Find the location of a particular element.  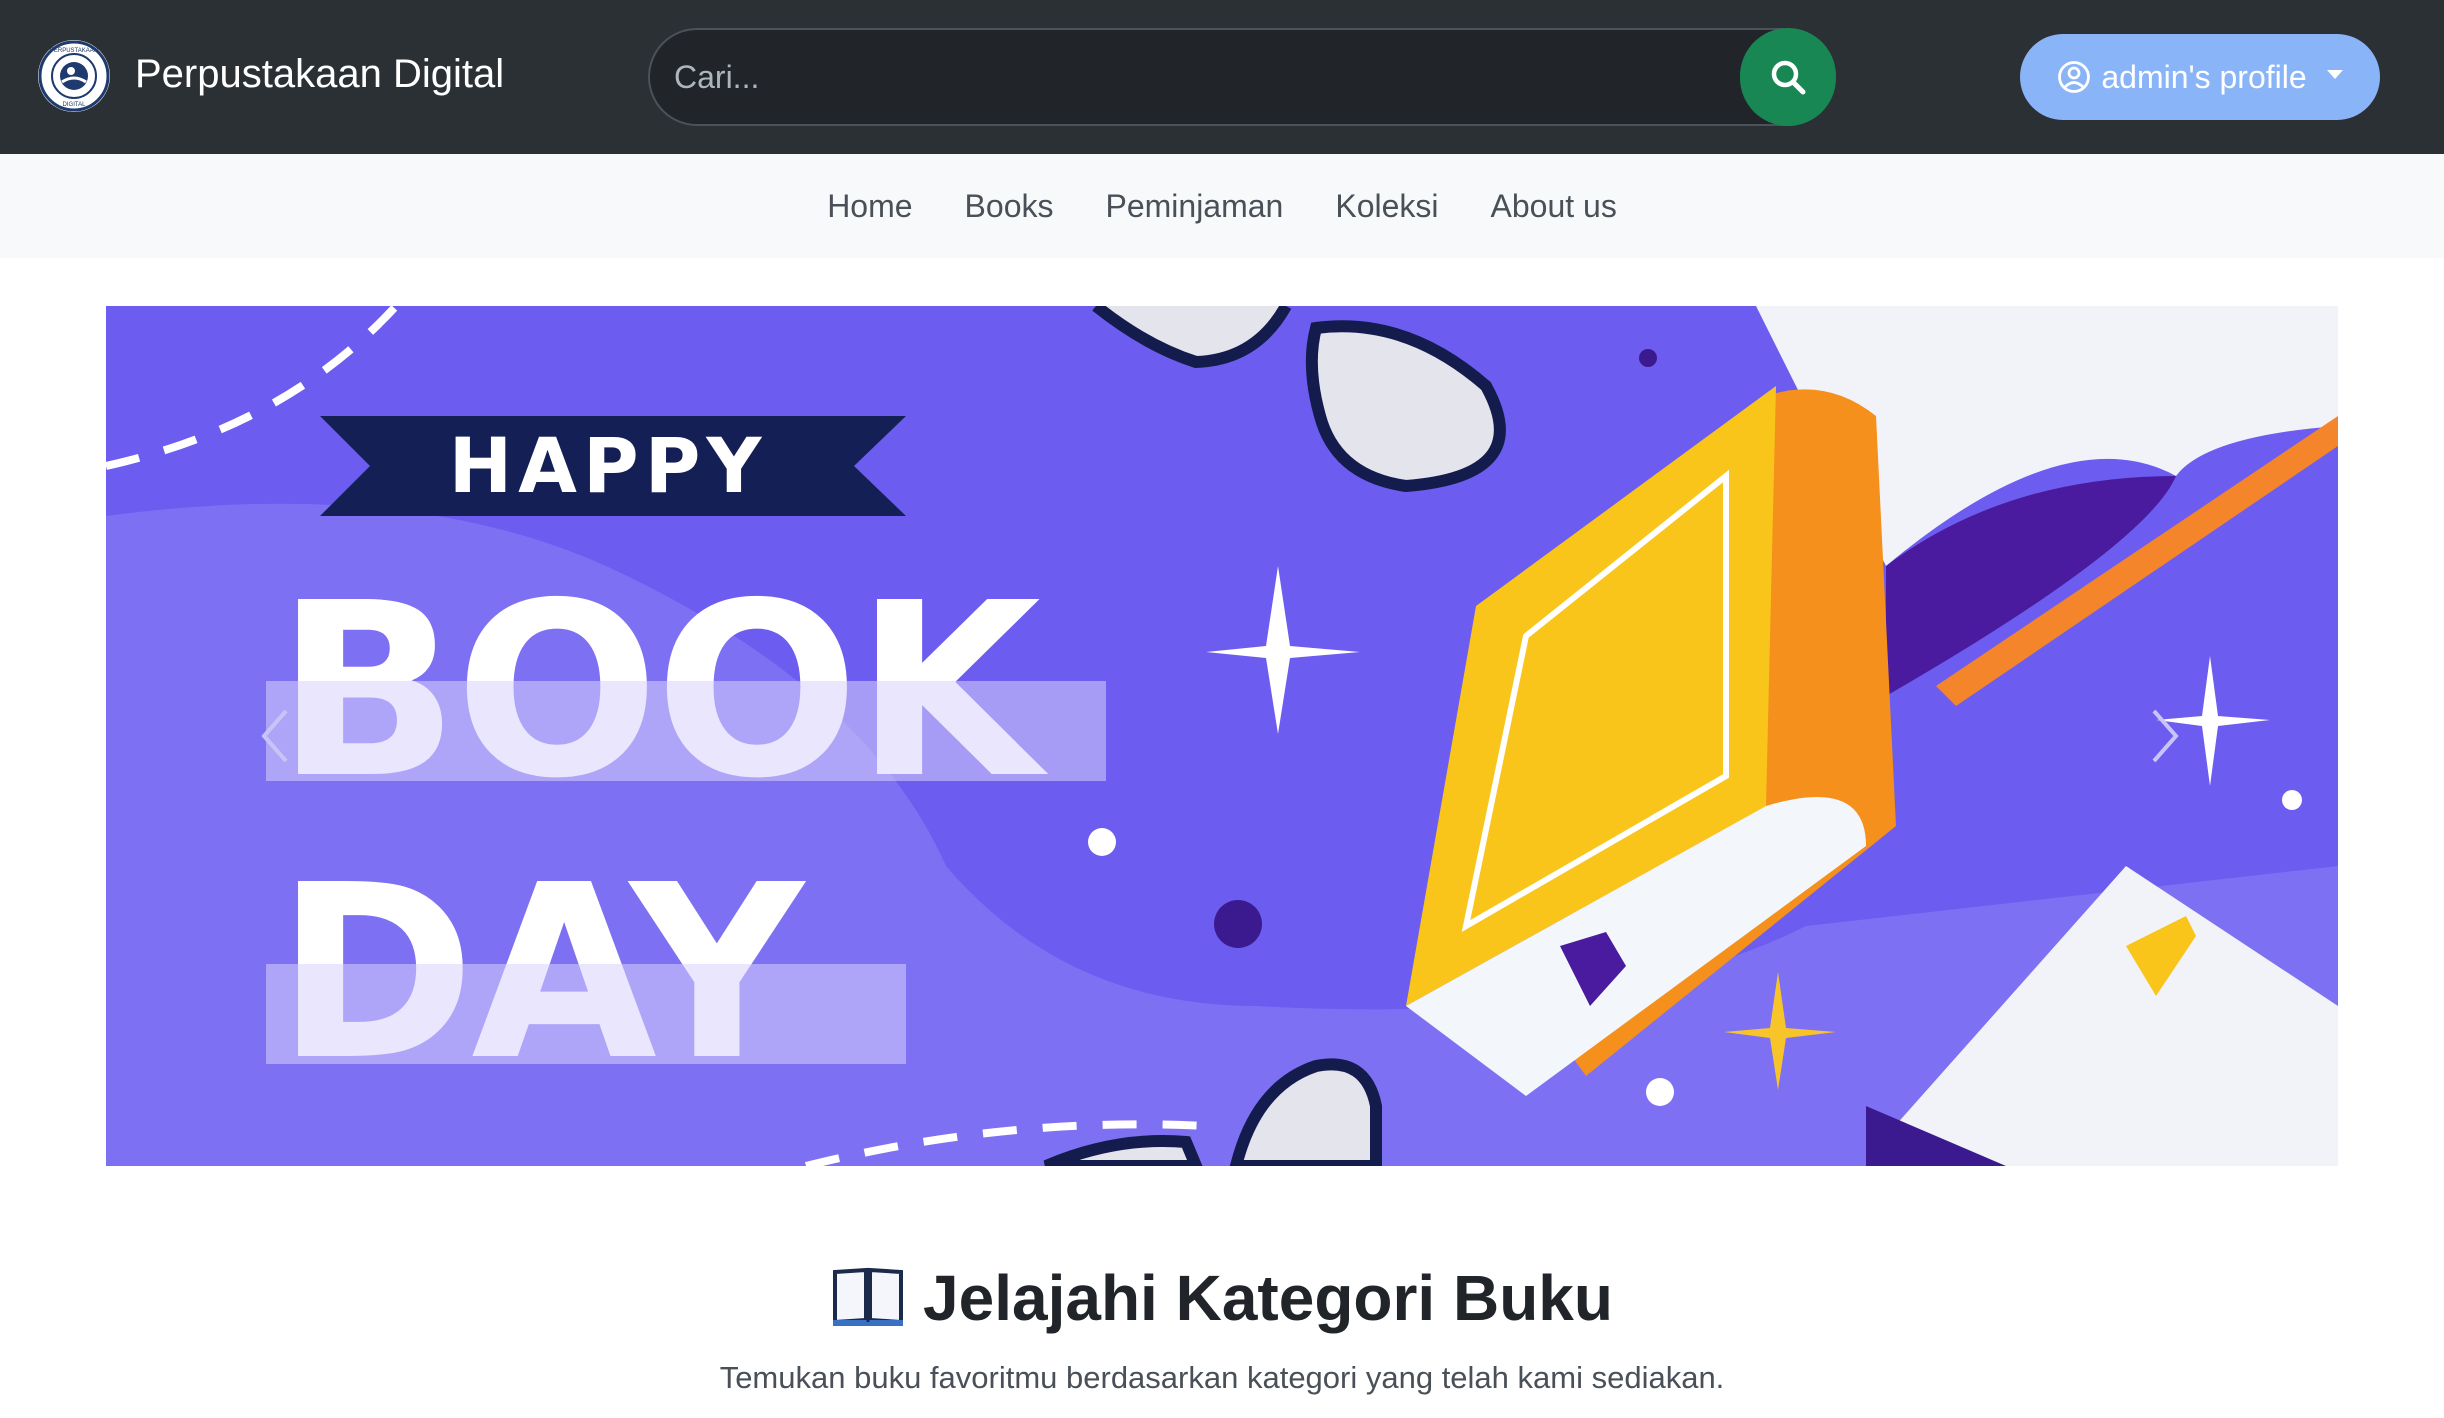

chevron-right-icon is located at coordinates (2165, 736).